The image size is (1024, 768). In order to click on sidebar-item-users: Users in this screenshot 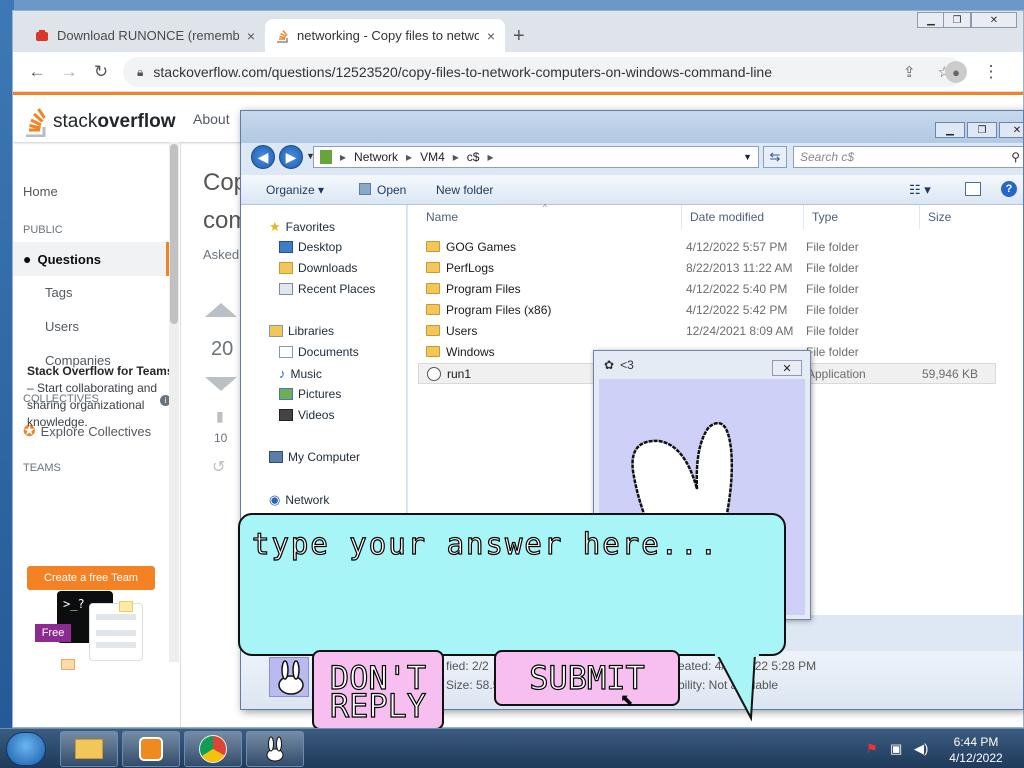, I will do `click(62, 326)`.